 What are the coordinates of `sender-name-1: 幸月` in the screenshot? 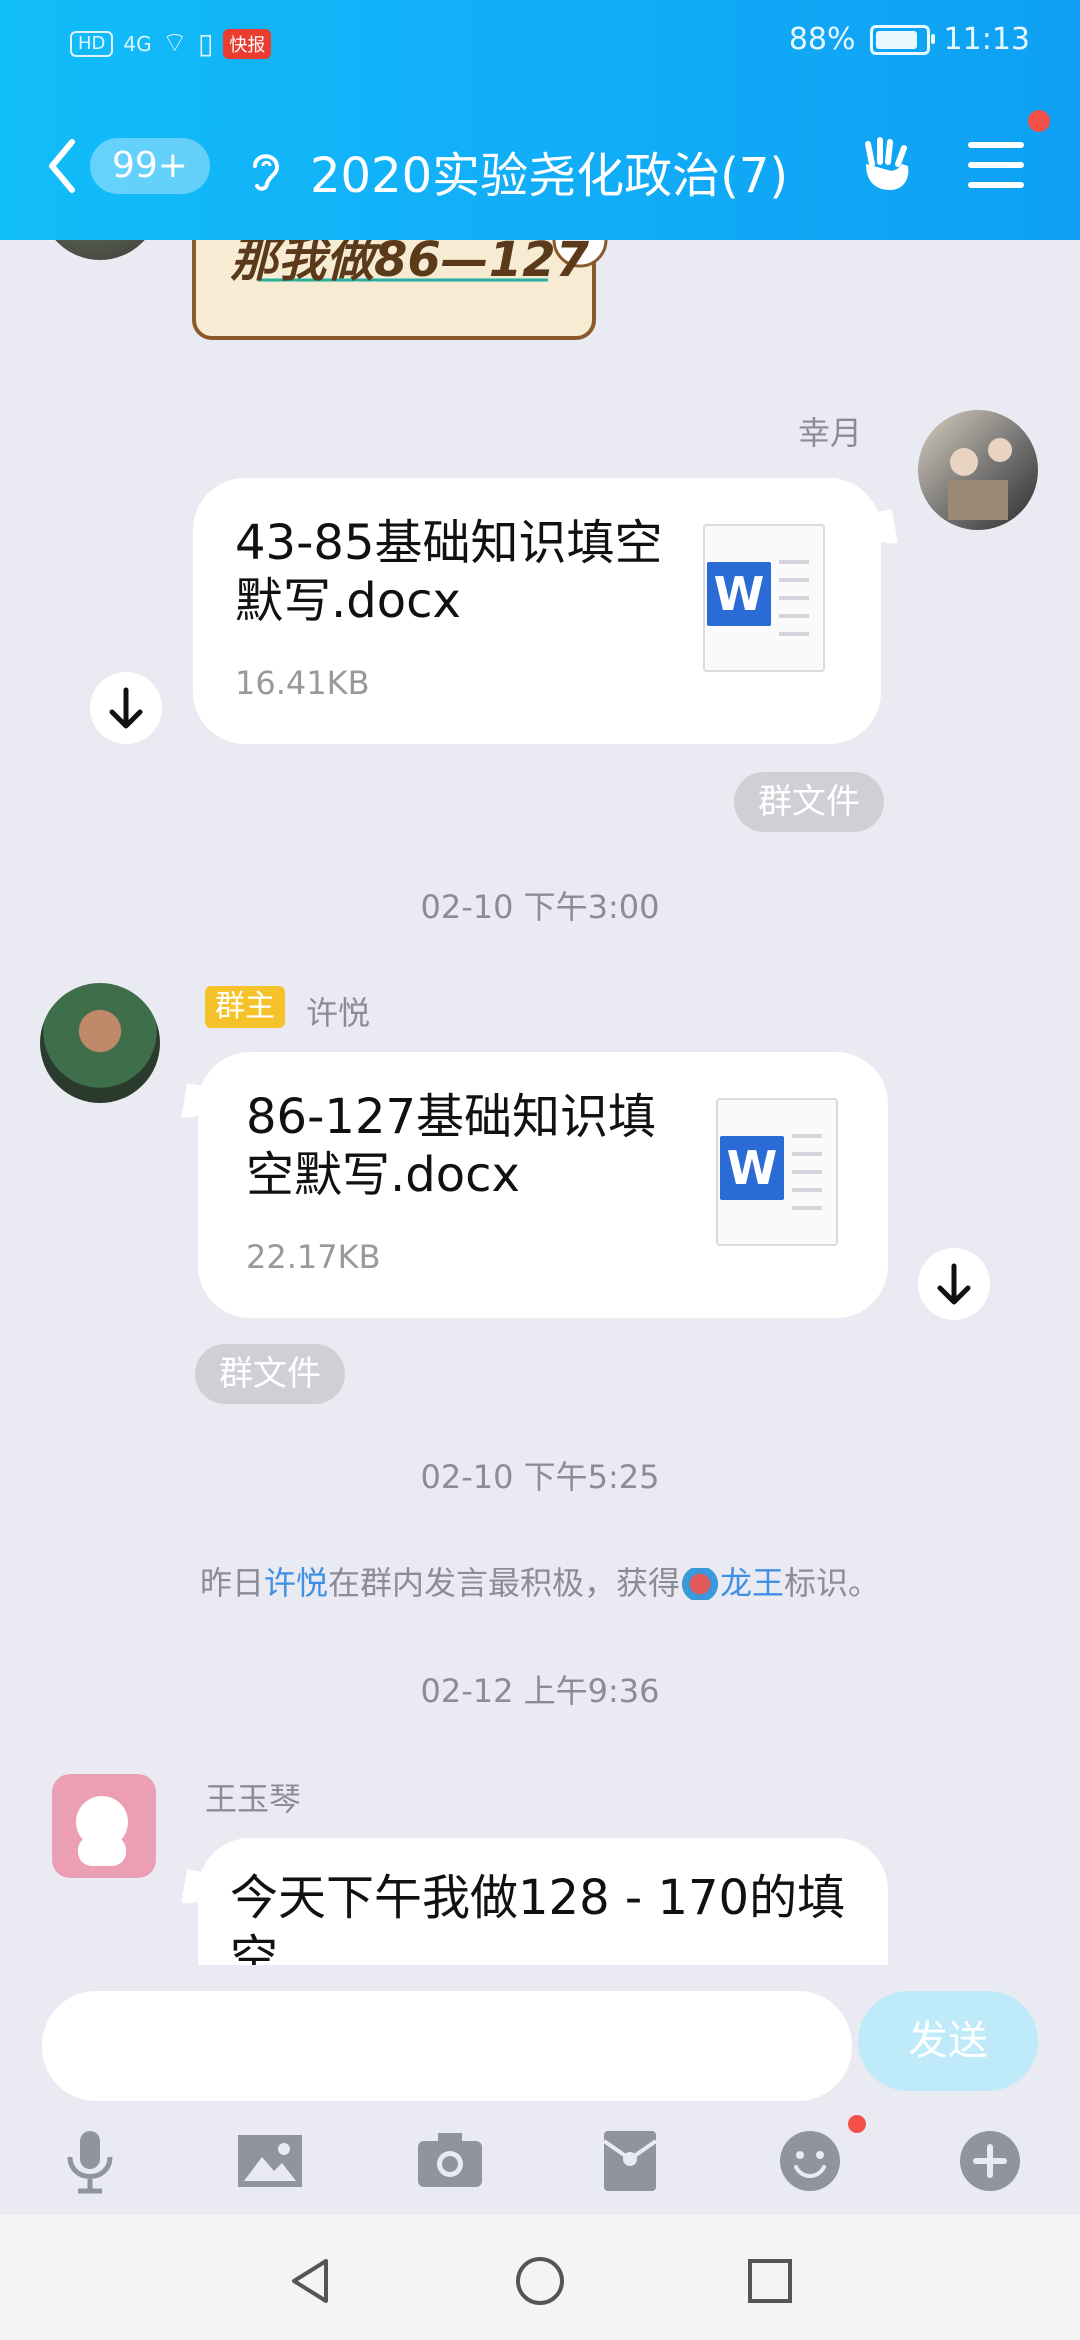 It's located at (830, 433).